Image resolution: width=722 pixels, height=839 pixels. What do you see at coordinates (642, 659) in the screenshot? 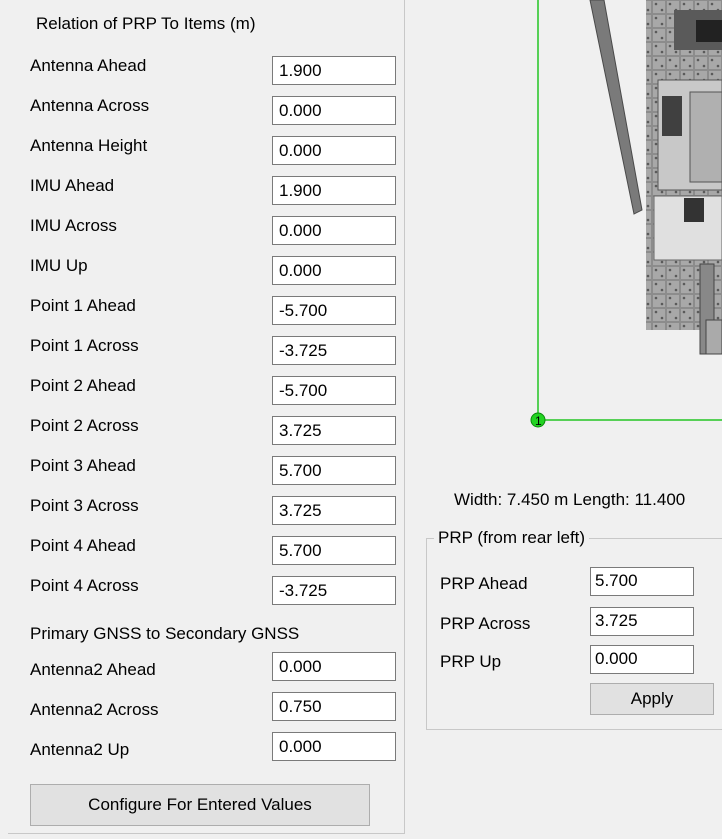
I see `prp-up-input: 0.000` at bounding box center [642, 659].